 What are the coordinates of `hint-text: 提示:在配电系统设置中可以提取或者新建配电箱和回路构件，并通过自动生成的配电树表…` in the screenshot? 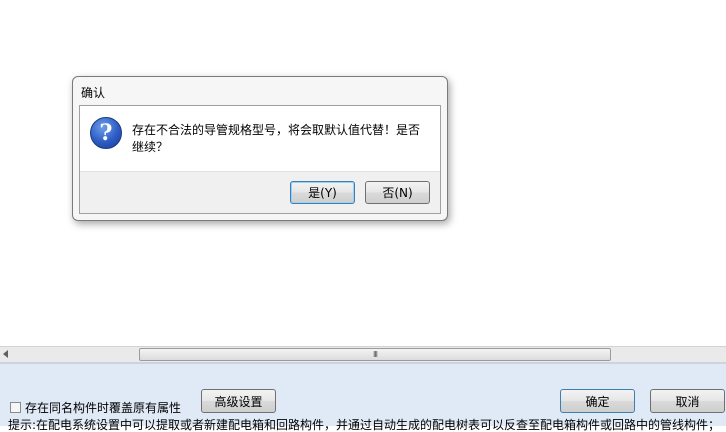 It's located at (364, 425).